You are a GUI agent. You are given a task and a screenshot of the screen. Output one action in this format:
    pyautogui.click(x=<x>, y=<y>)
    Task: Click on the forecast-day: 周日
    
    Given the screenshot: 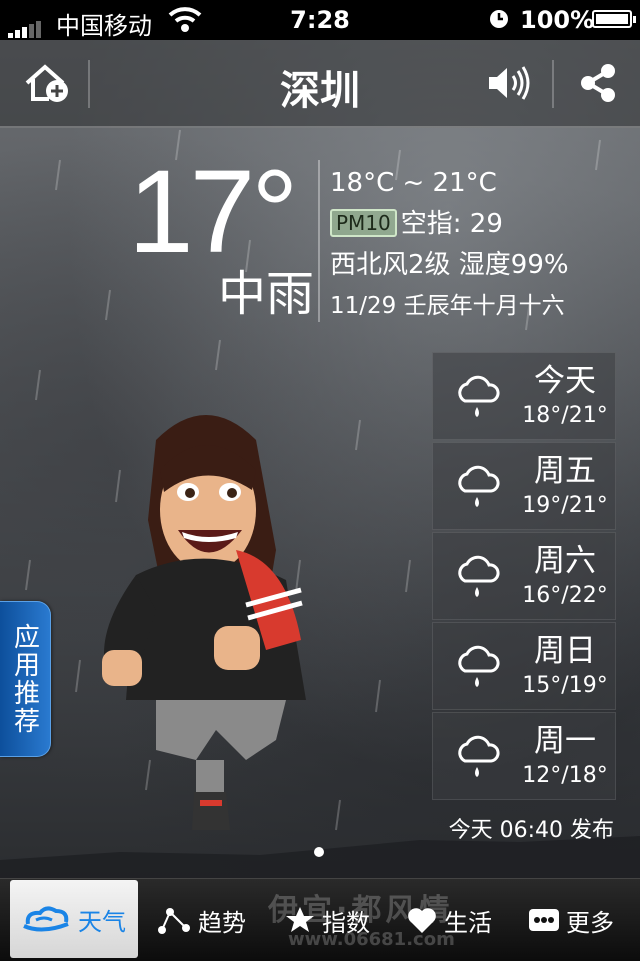 What is the action you would take?
    pyautogui.click(x=565, y=651)
    